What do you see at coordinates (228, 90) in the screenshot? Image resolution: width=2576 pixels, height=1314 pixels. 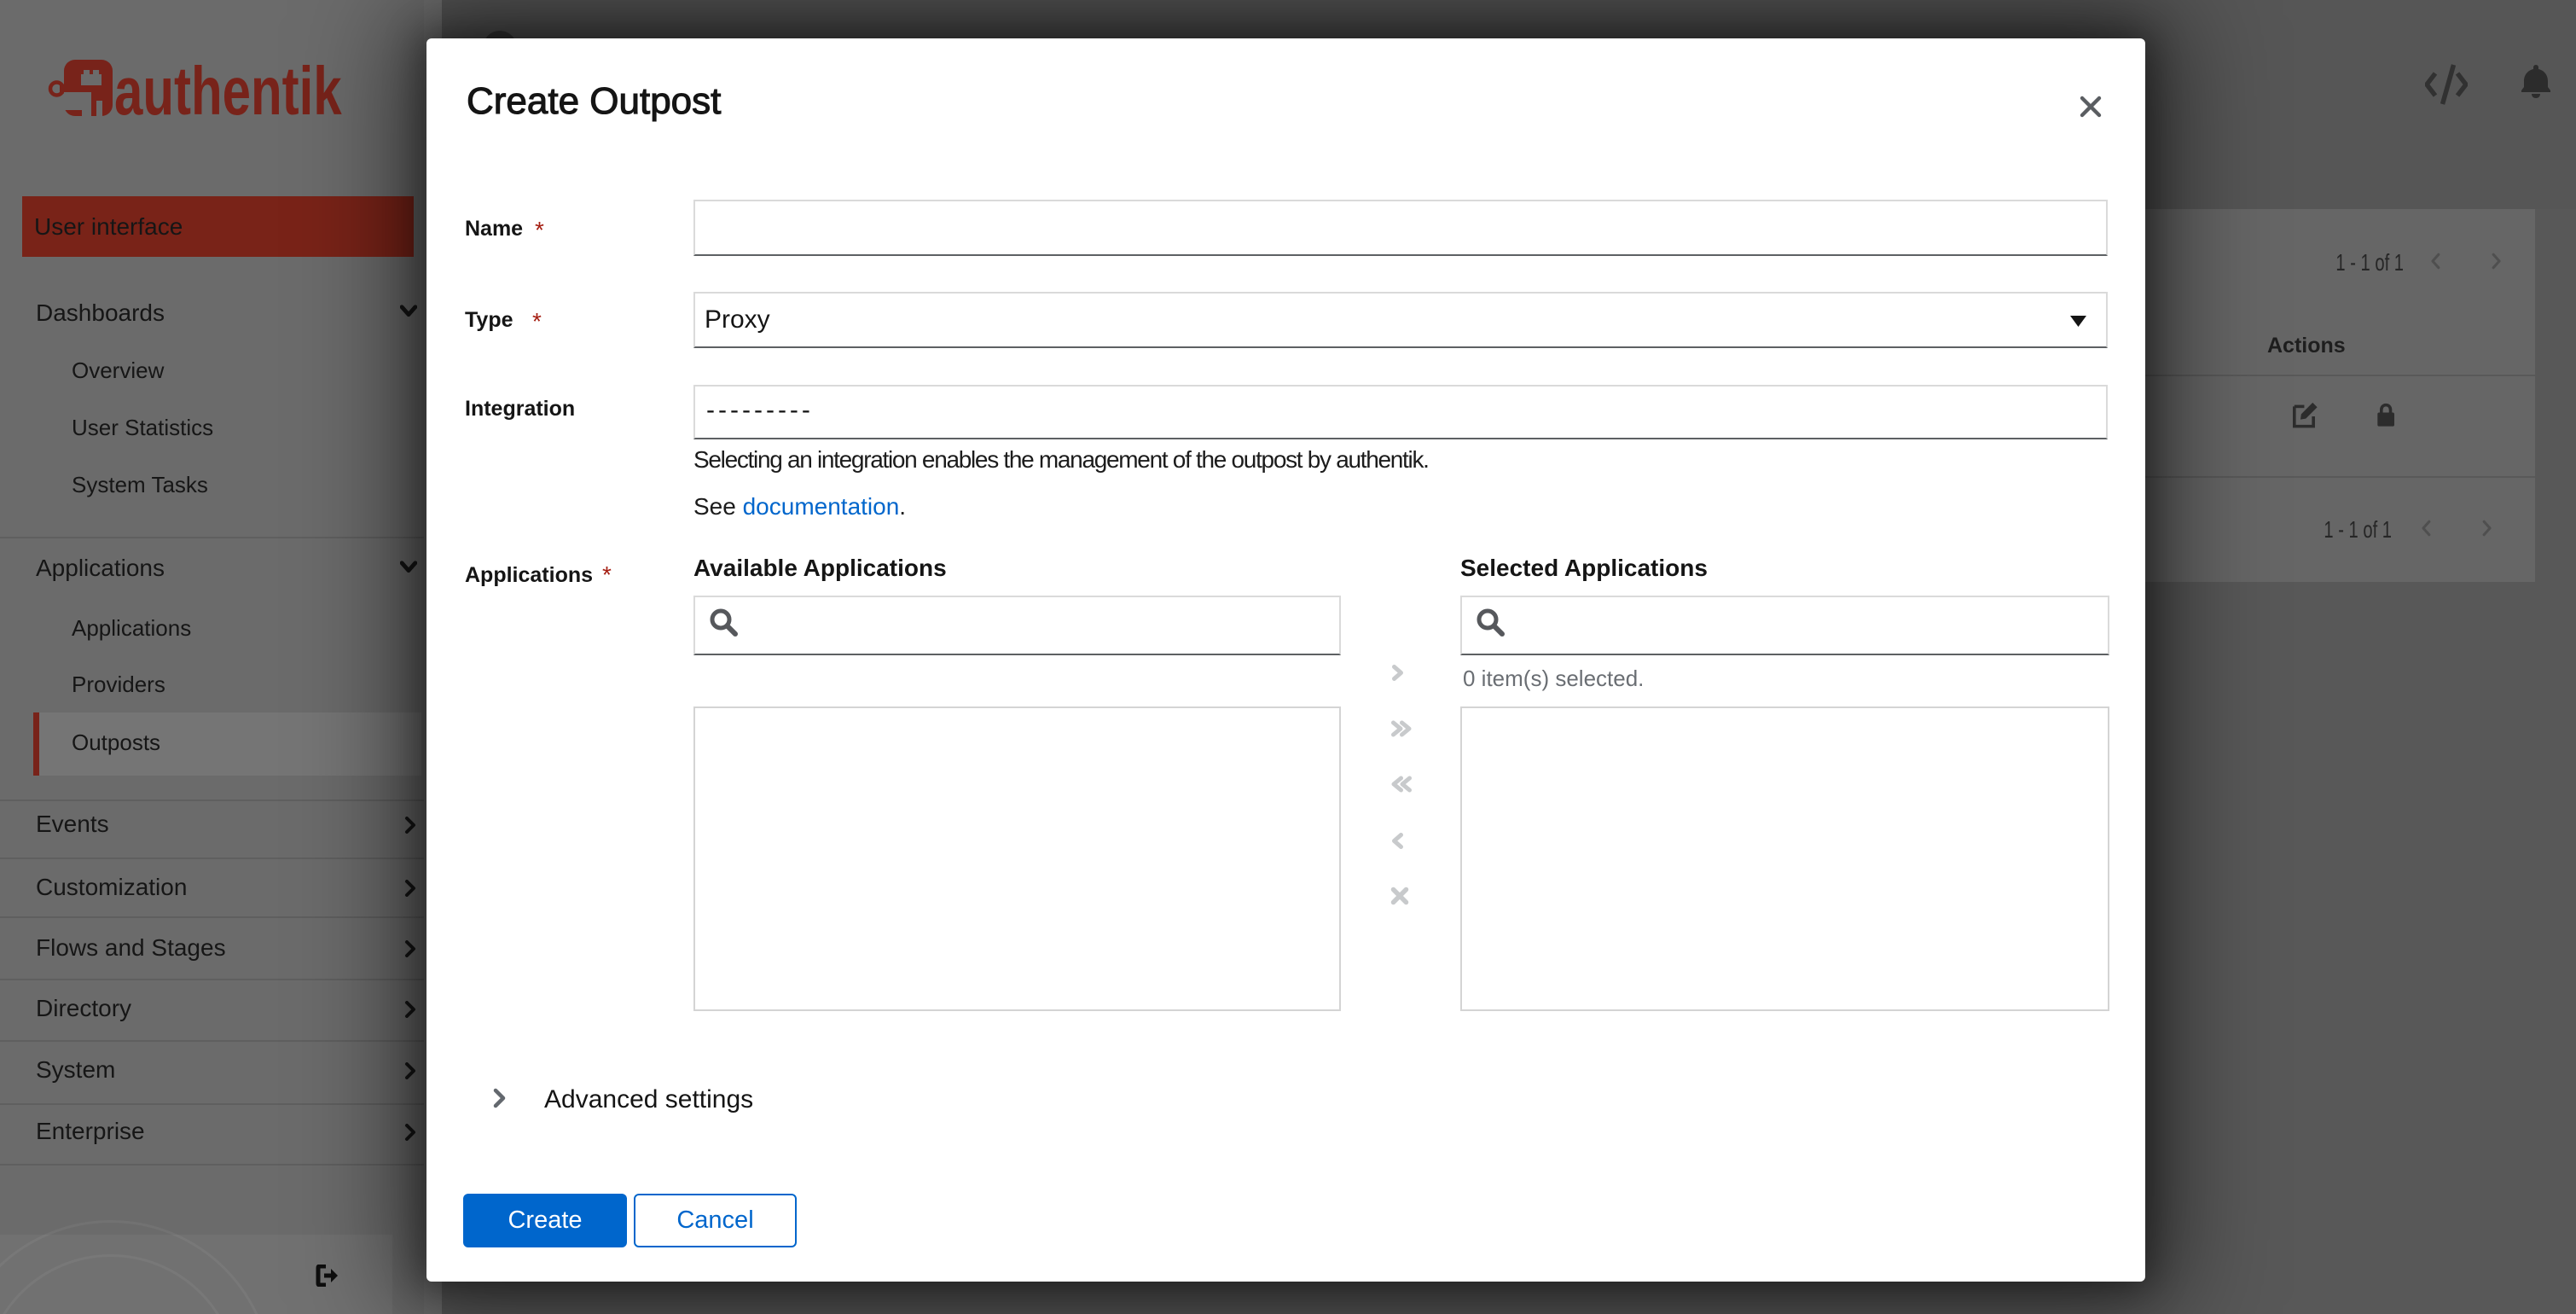 I see `svg-text: authentik` at bounding box center [228, 90].